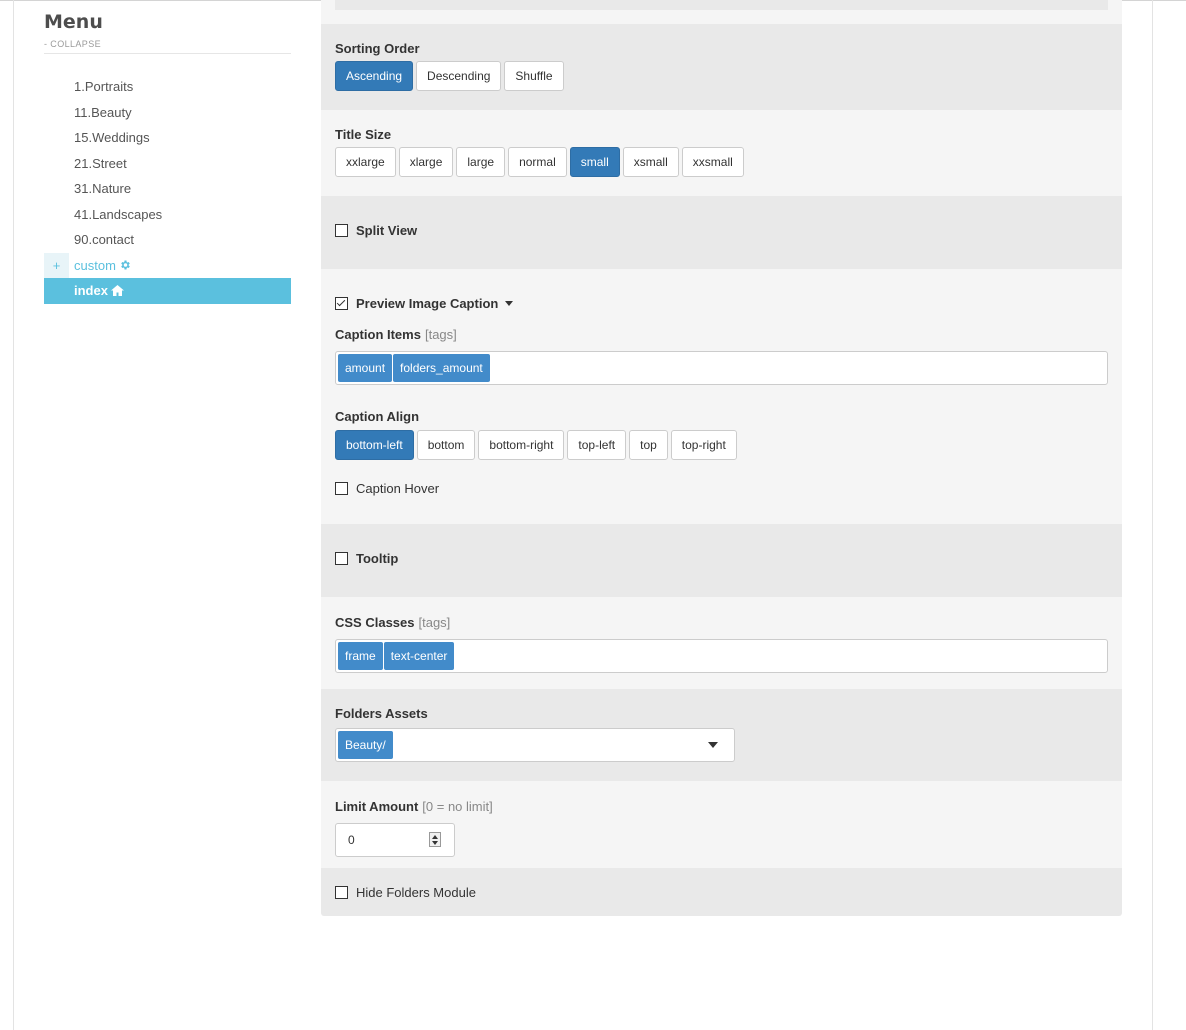  I want to click on folders-assets-label: Folders Assets, so click(381, 713).